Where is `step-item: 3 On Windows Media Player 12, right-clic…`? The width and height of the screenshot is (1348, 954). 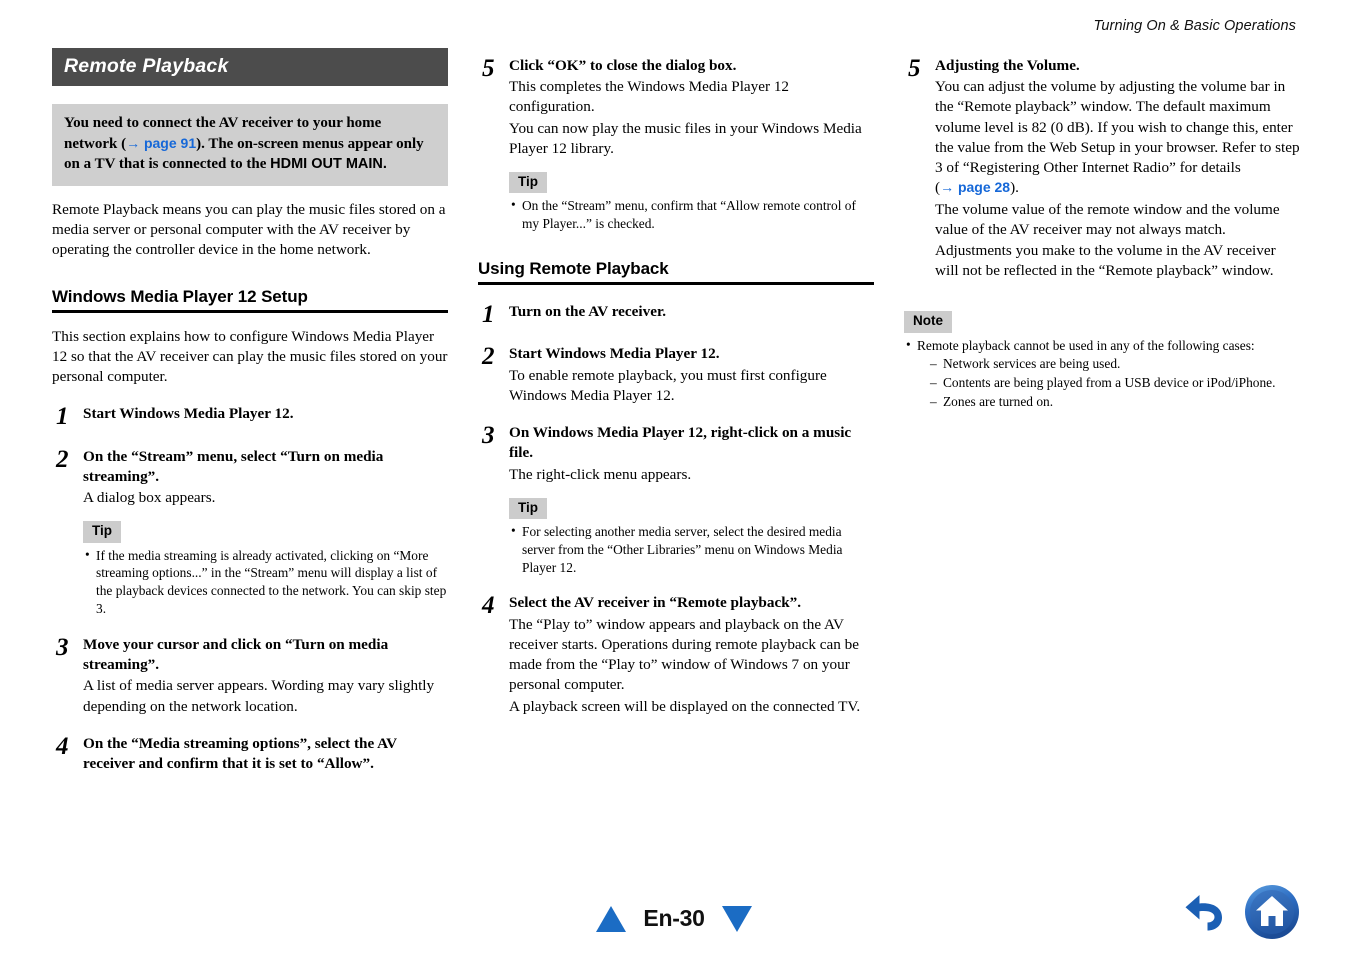
step-item: 3 On Windows Media Player 12, right-clic… is located at coordinates (676, 499).